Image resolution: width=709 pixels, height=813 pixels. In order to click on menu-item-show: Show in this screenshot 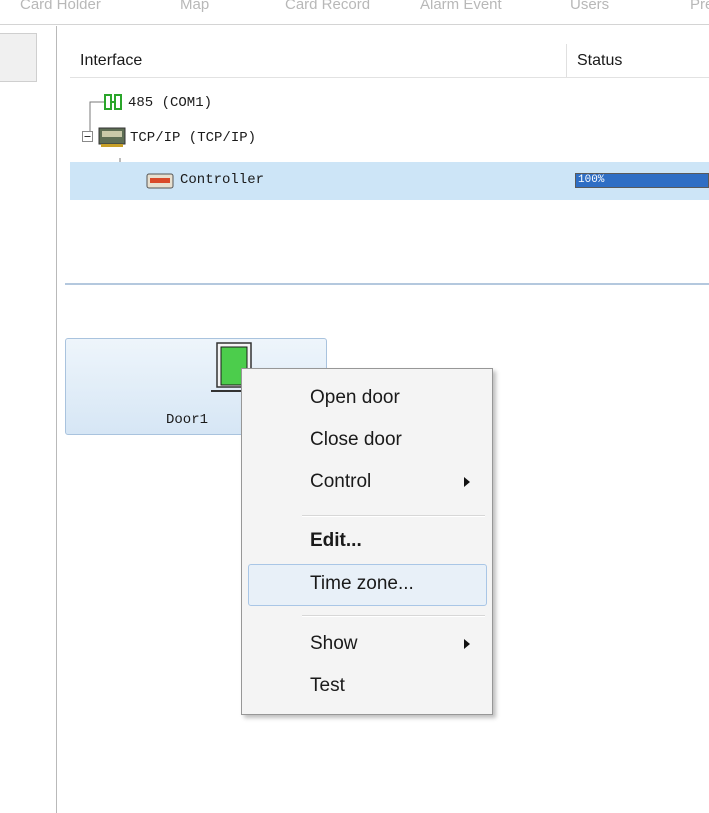, I will do `click(367, 644)`.